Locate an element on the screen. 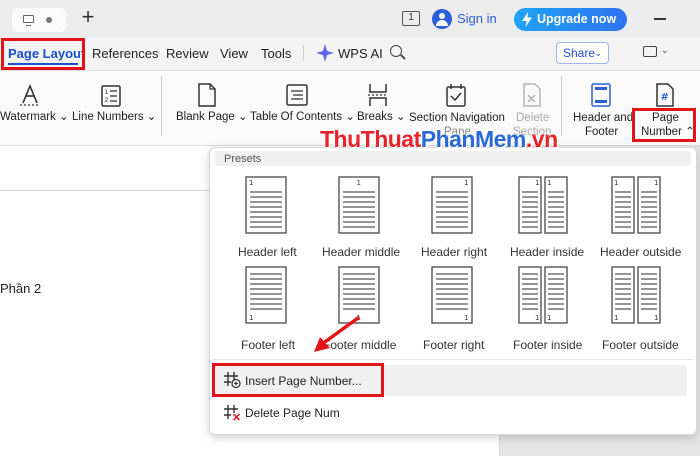  menu-tools: Tools is located at coordinates (276, 53).